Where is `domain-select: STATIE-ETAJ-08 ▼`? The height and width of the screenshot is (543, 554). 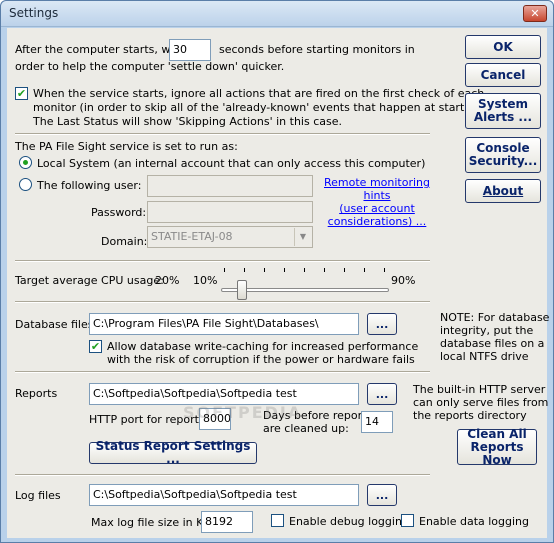
domain-select: STATIE-ETAJ-08 ▼ is located at coordinates (230, 237).